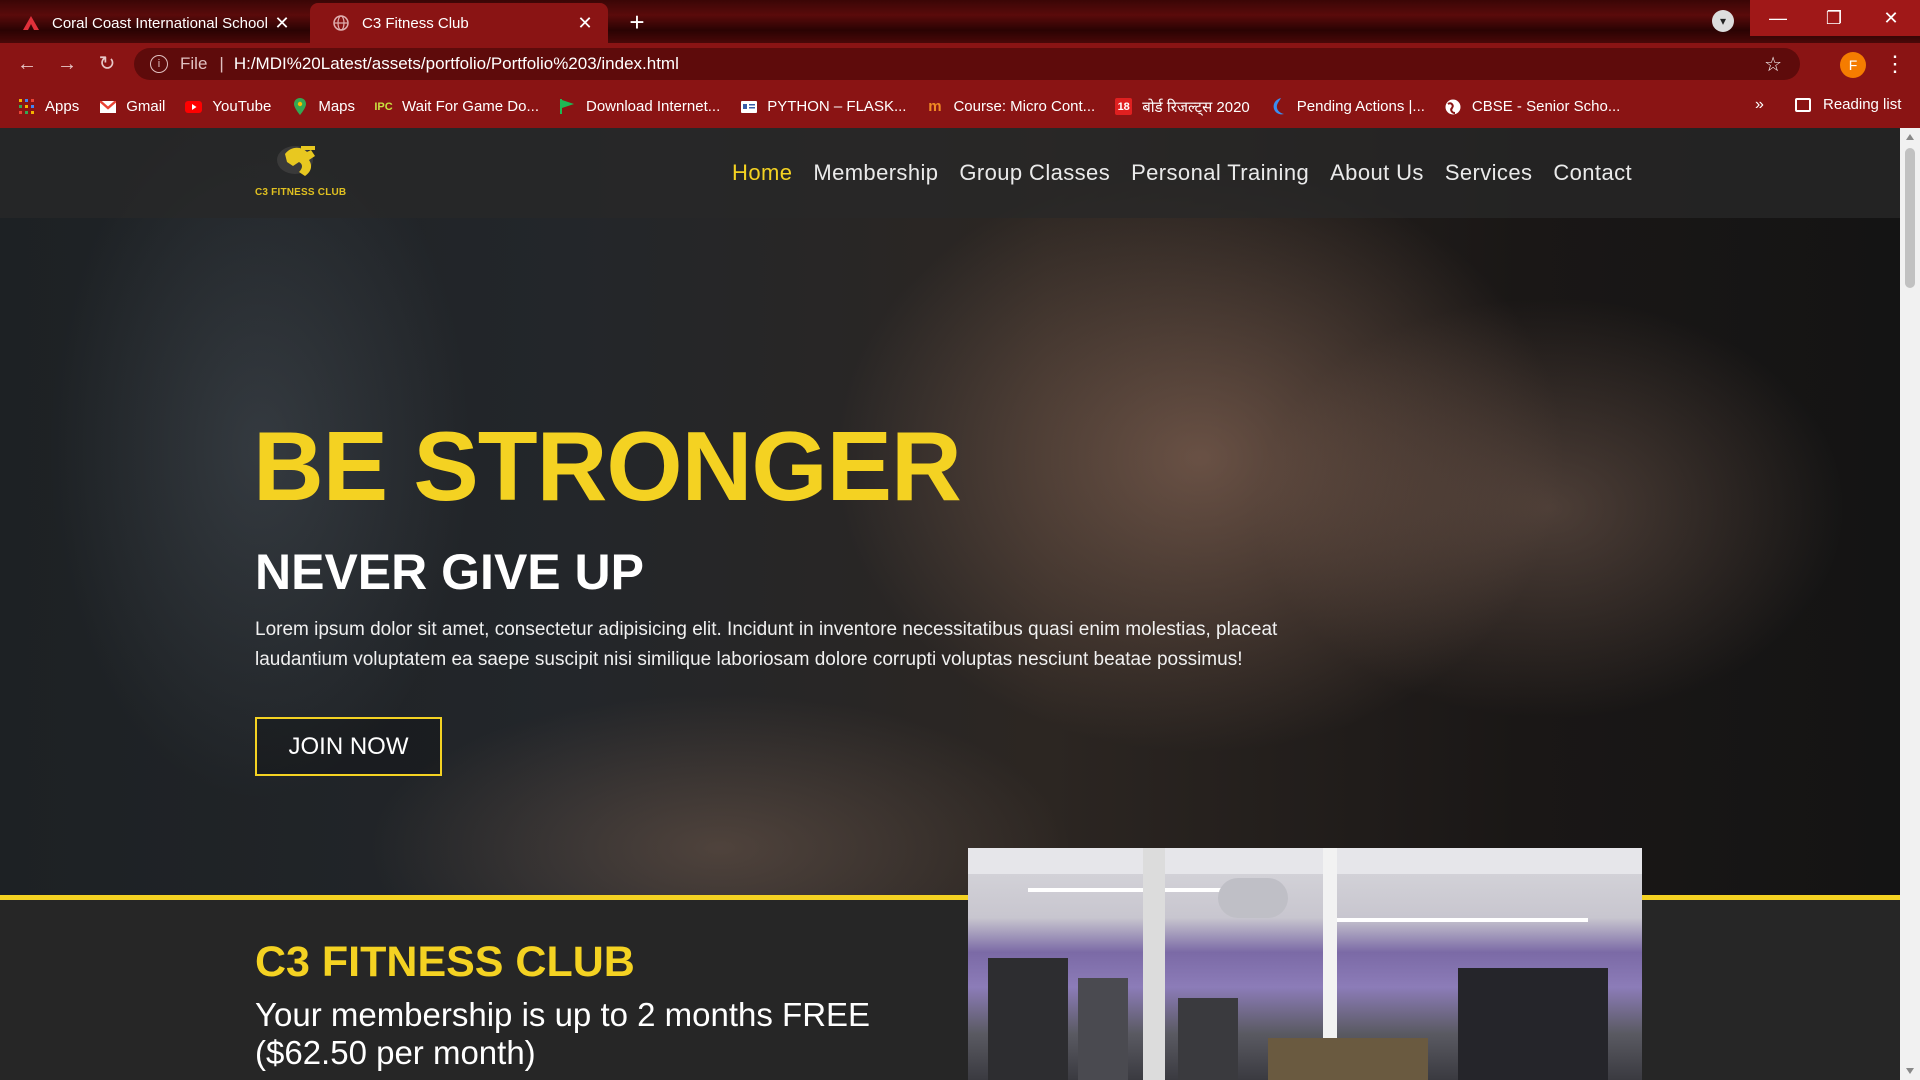 The width and height of the screenshot is (1920, 1080). I want to click on gmail-icon, so click(107, 106).